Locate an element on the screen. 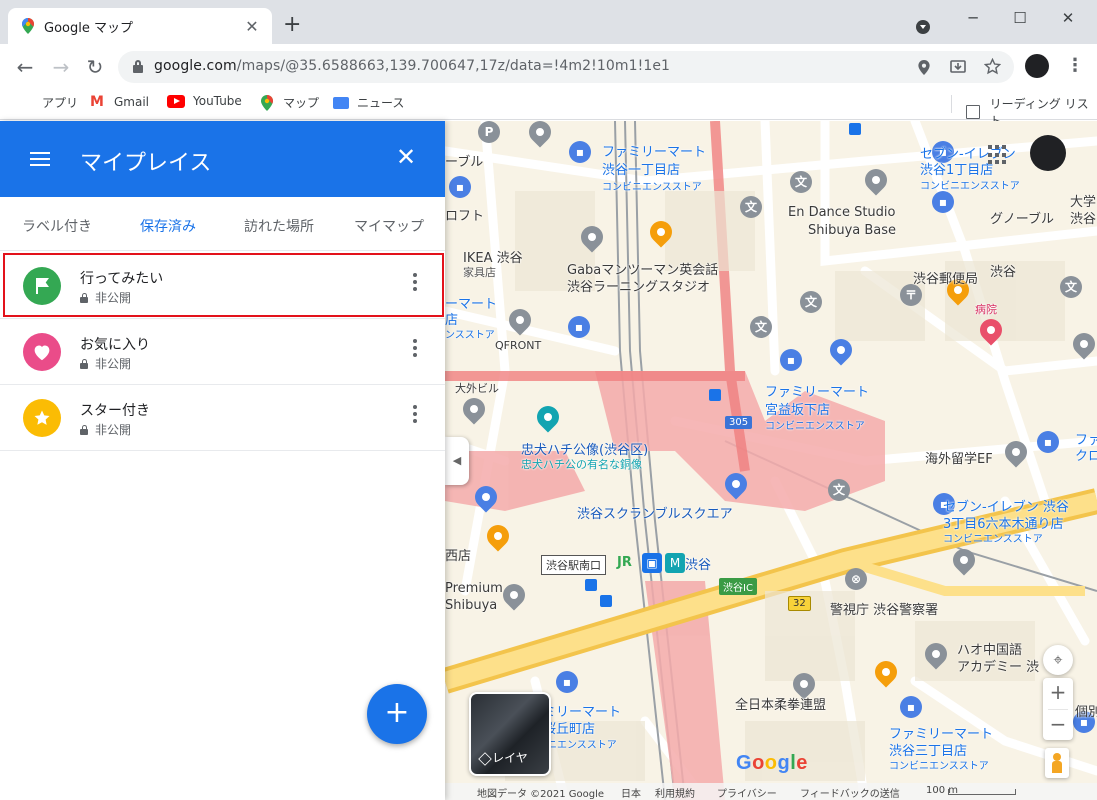  map-place-label: 海外留学EF is located at coordinates (959, 457).